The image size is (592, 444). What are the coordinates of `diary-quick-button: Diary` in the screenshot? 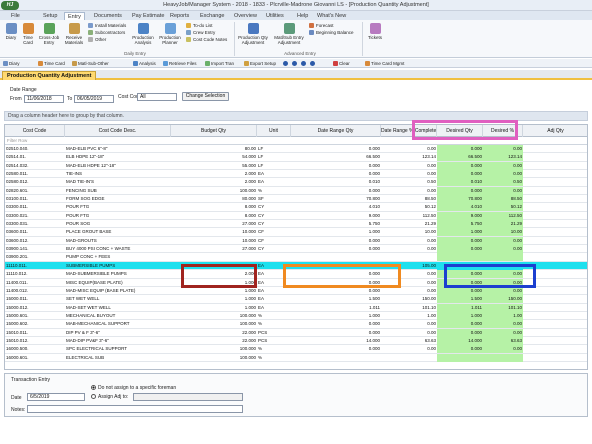 It's located at (11, 63).